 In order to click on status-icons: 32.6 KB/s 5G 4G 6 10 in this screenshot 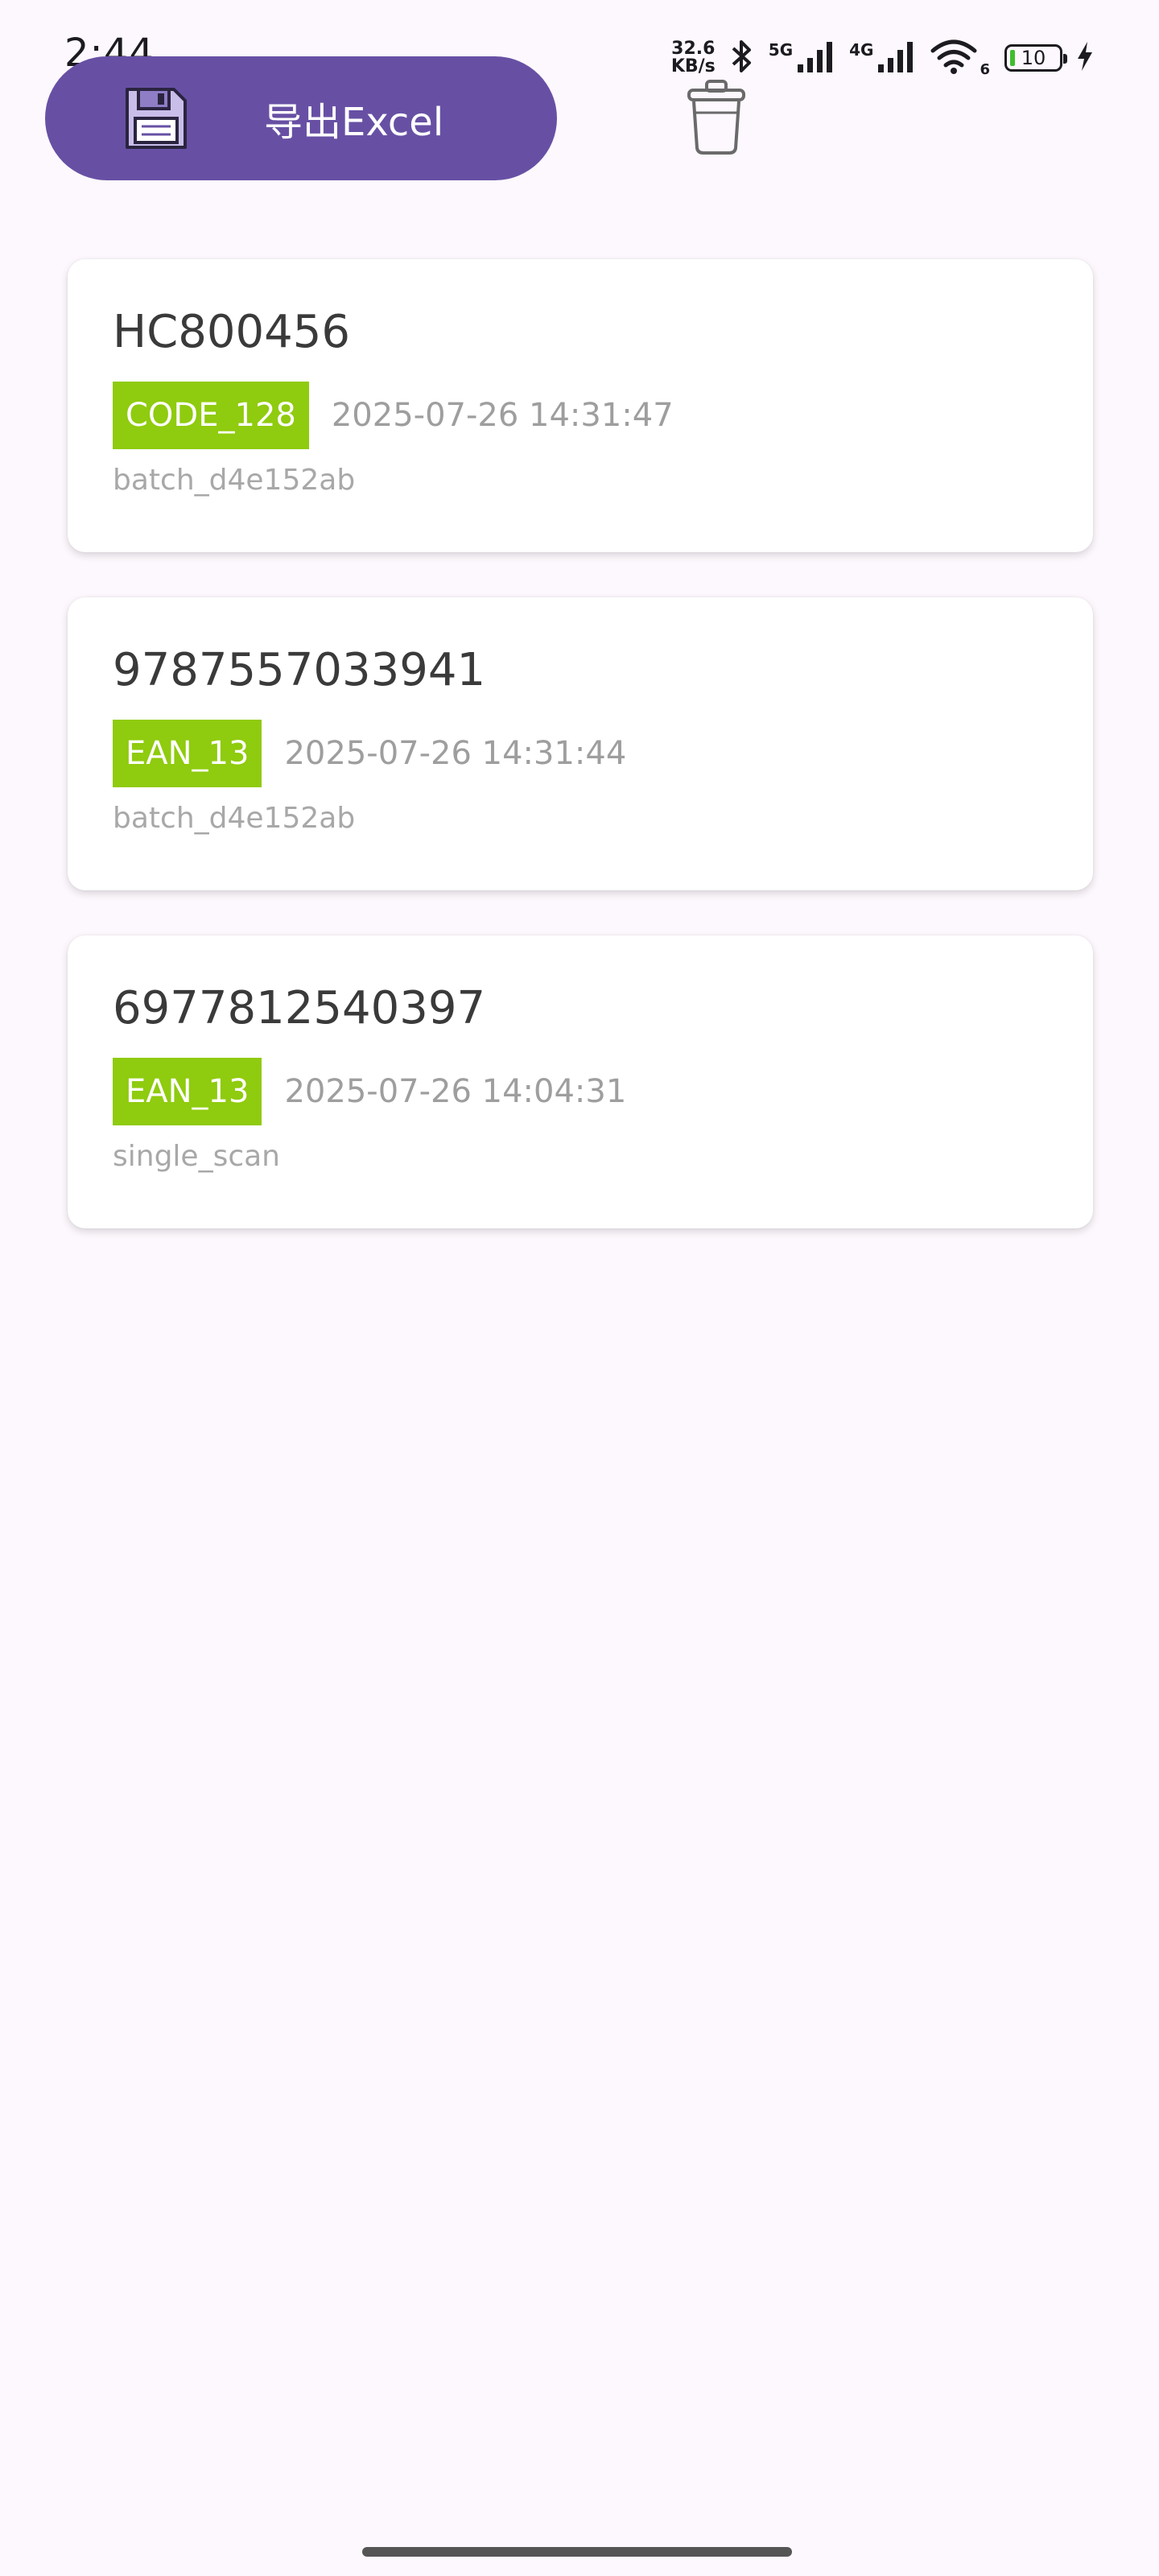, I will do `click(883, 57)`.